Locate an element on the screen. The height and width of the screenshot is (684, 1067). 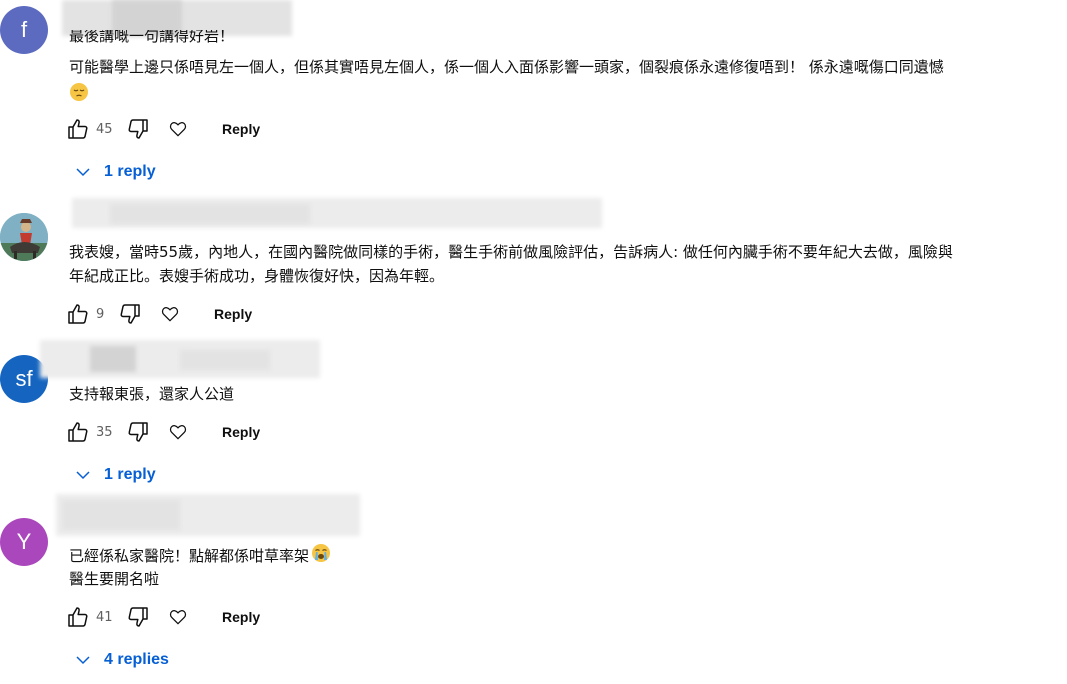
avatar-letter: Y is located at coordinates (24, 541).